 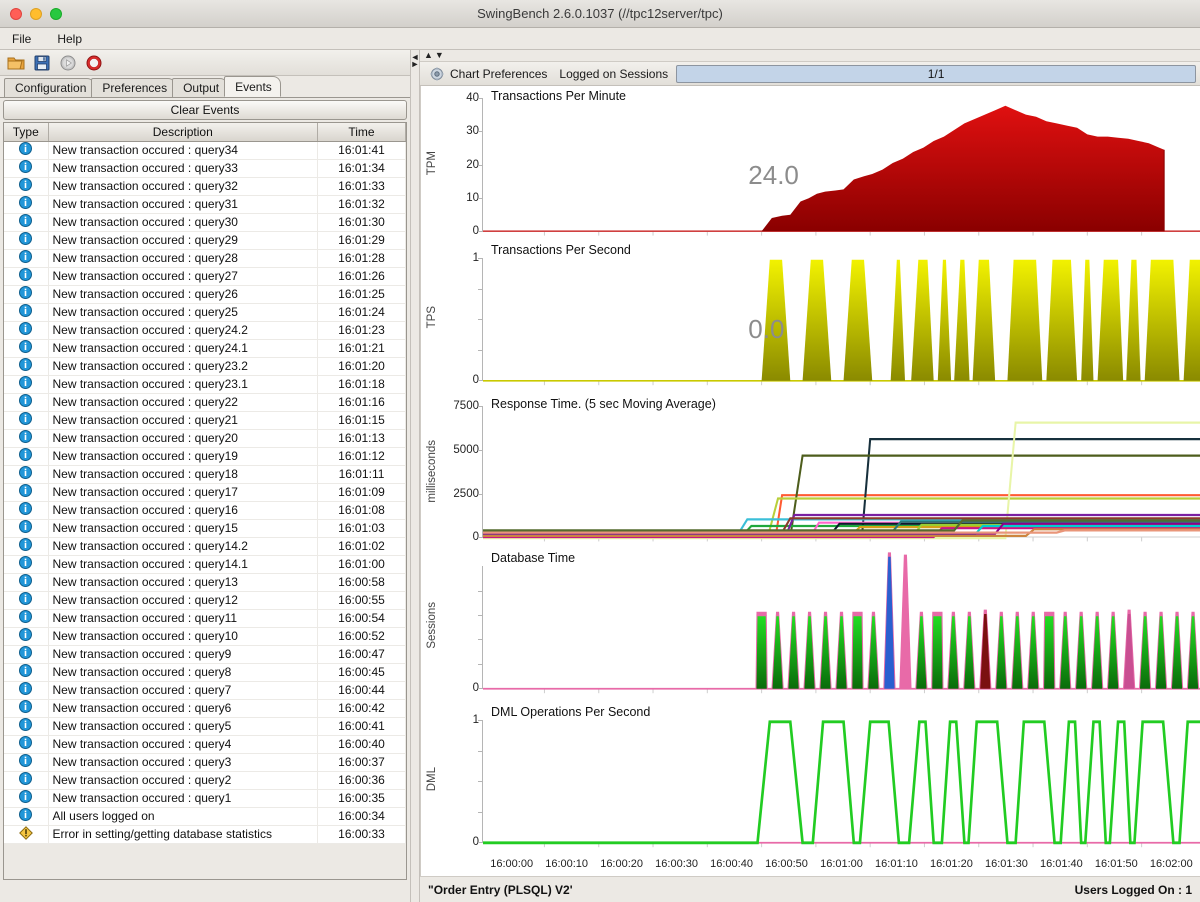 What do you see at coordinates (183, 780) in the screenshot?
I see `event-description-cell: New transaction occured : query2` at bounding box center [183, 780].